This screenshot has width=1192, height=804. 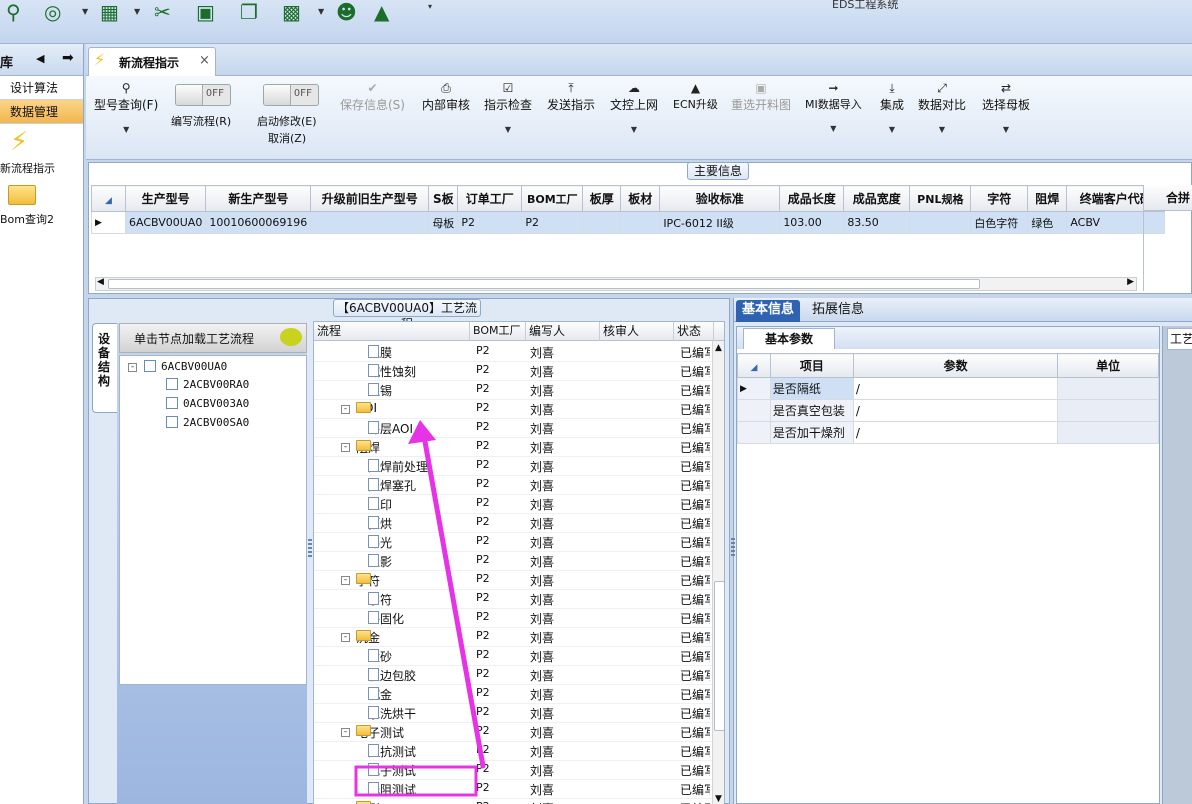 What do you see at coordinates (205, 12) in the screenshot?
I see `film-icon: ▣` at bounding box center [205, 12].